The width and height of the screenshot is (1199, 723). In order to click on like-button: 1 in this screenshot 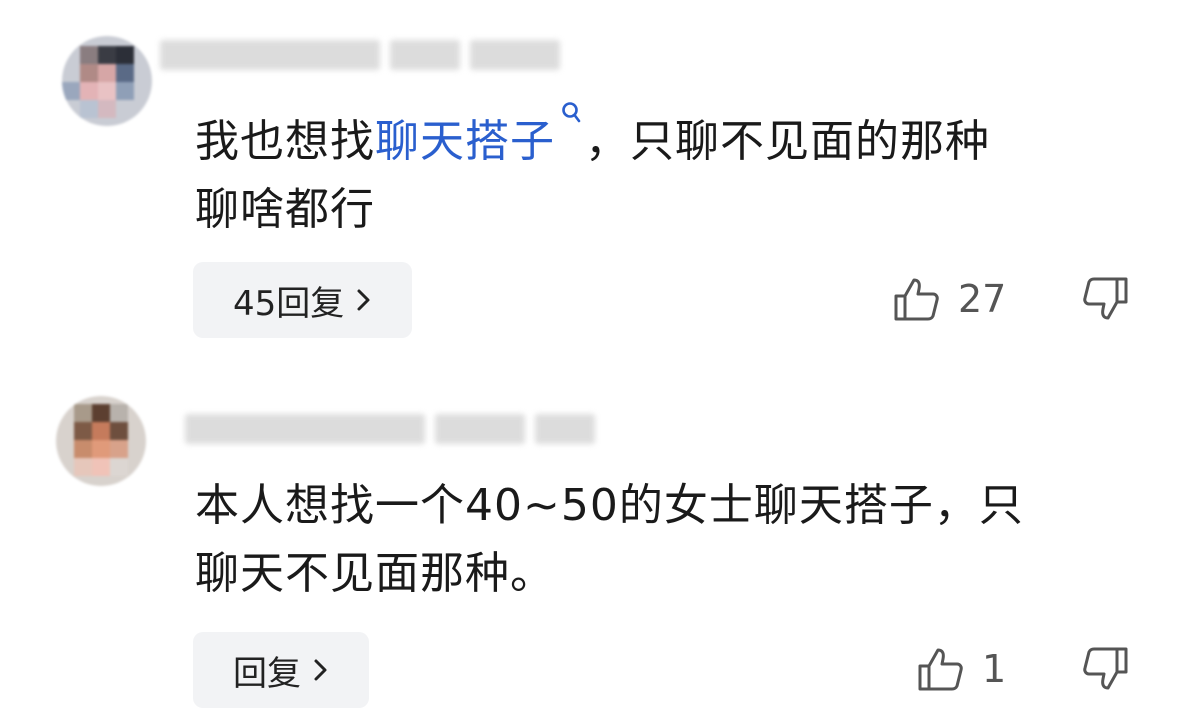, I will do `click(961, 669)`.